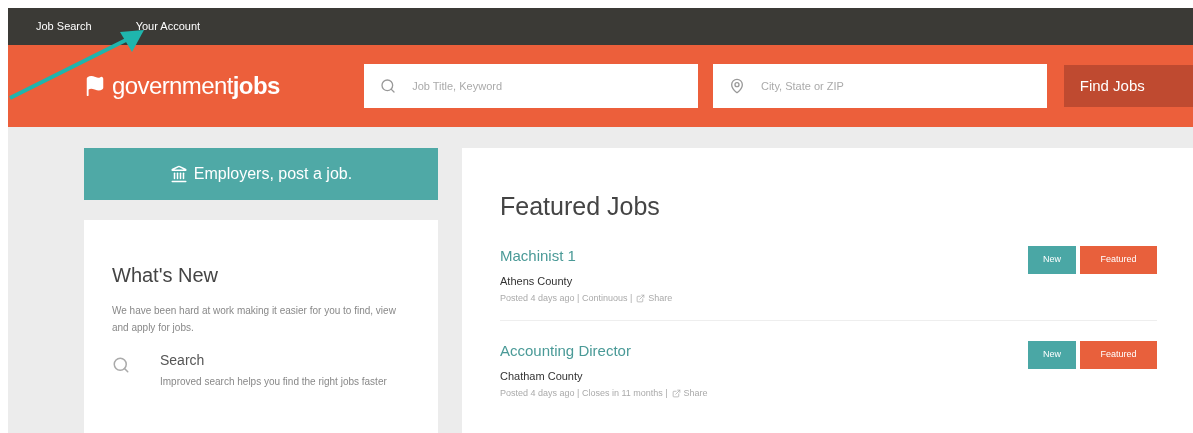 The height and width of the screenshot is (433, 1193). What do you see at coordinates (196, 86) in the screenshot?
I see `site-logo: governmentjobs` at bounding box center [196, 86].